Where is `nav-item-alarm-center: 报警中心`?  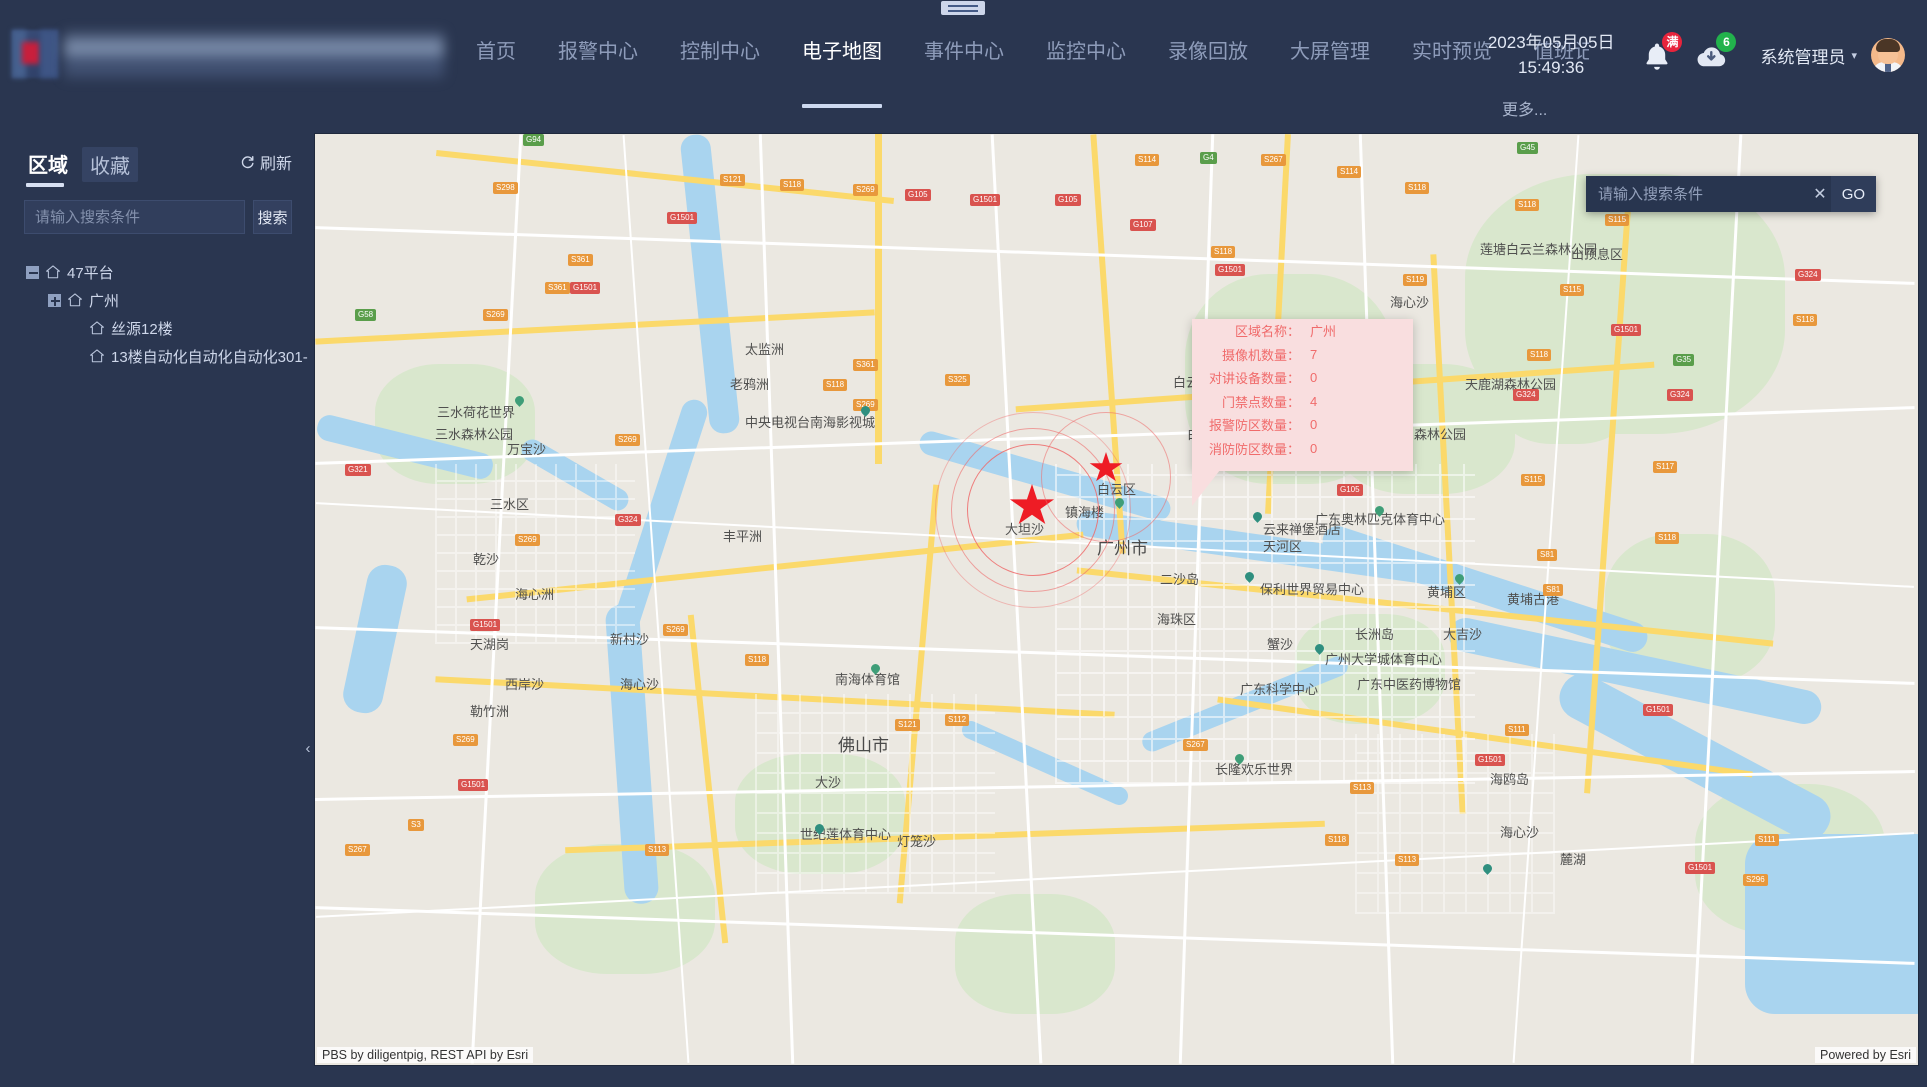
nav-item-alarm-center: 报警中心 is located at coordinates (598, 52).